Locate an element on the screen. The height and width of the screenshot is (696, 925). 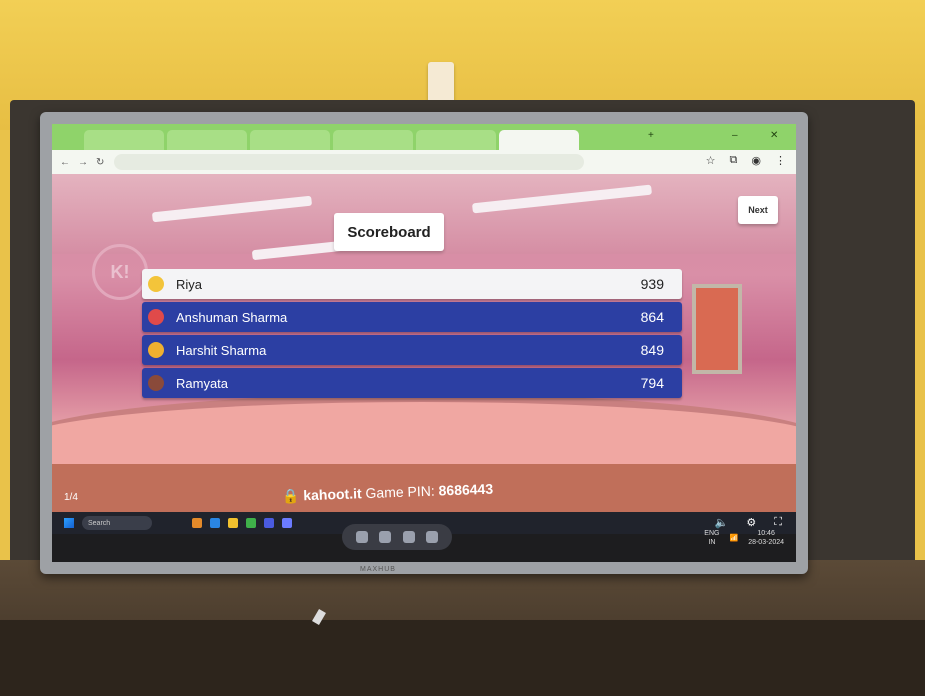
device-brand: MAXHUB is located at coordinates (378, 569).